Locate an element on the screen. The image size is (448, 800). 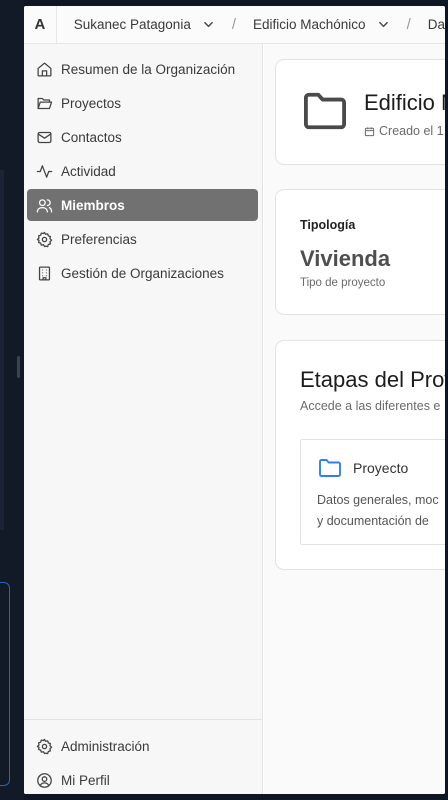
stage-description-line: y documentación de is located at coordinates (373, 521).